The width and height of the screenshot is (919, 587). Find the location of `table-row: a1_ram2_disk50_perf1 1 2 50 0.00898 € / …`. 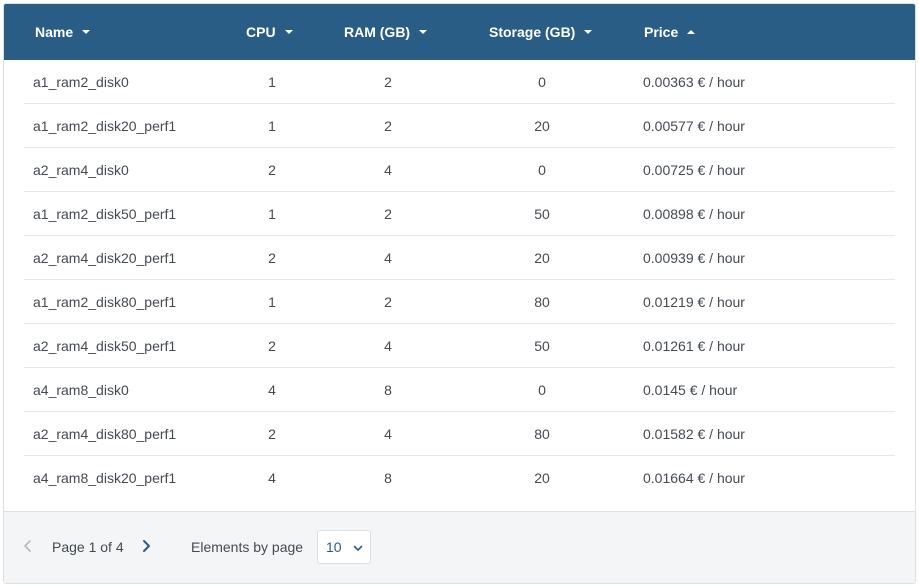

table-row: a1_ram2_disk50_perf1 1 2 50 0.00898 € / … is located at coordinates (459, 214).